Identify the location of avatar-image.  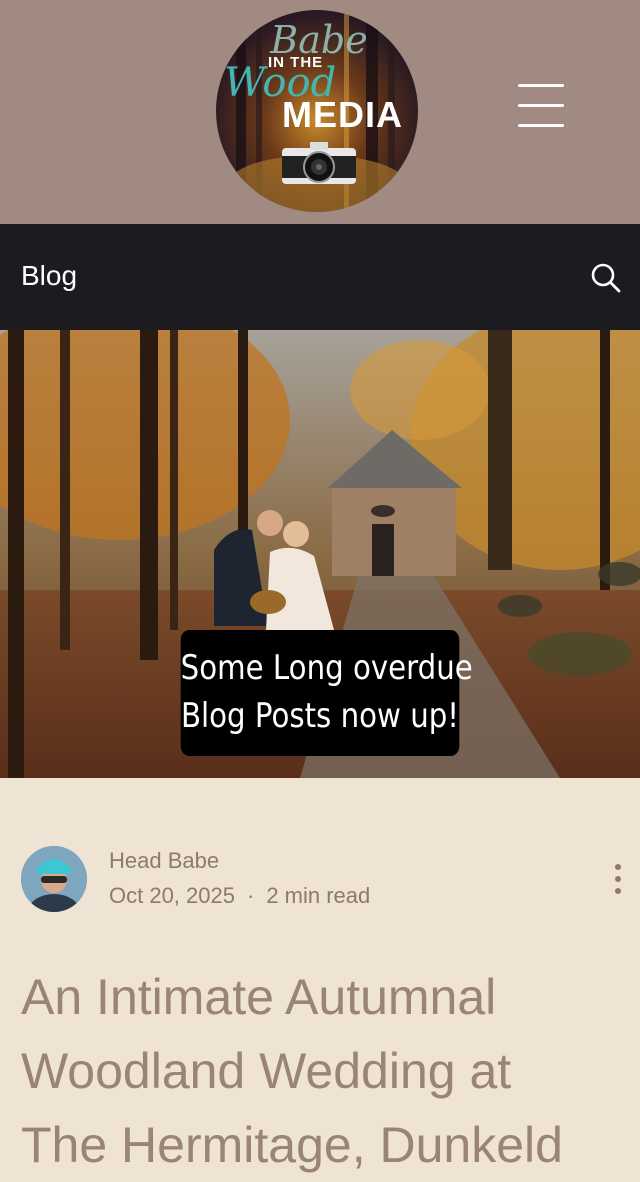
(54, 879).